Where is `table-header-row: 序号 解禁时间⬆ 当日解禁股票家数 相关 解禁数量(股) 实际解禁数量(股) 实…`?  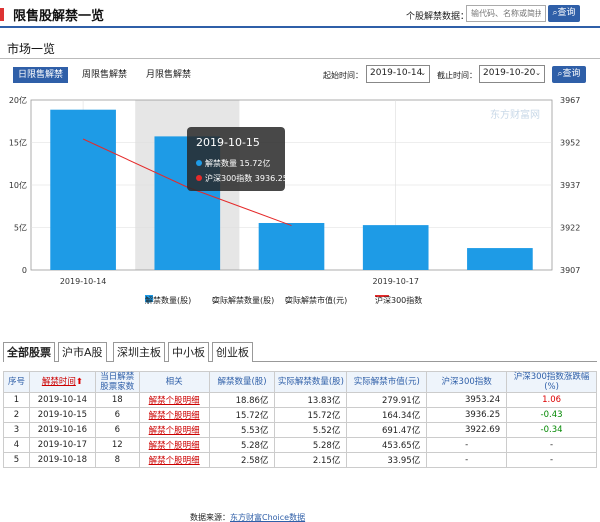 table-header-row: 序号 解禁时间⬆ 当日解禁股票家数 相关 解禁数量(股) 实际解禁数量(股) 实… is located at coordinates (300, 382).